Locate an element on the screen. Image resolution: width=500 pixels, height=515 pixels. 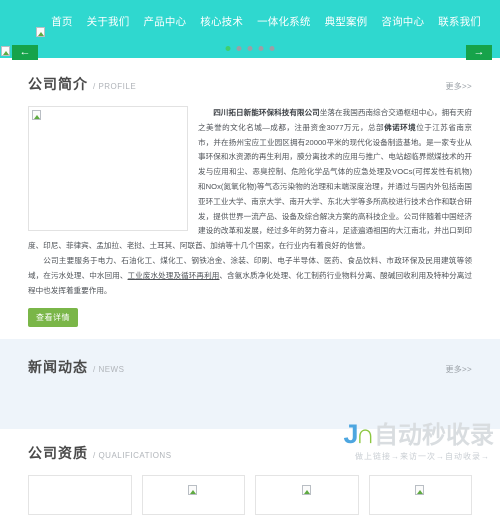
news-section-header: 新闻动态 / NEWS 更多>> is located at coordinates (250, 367).